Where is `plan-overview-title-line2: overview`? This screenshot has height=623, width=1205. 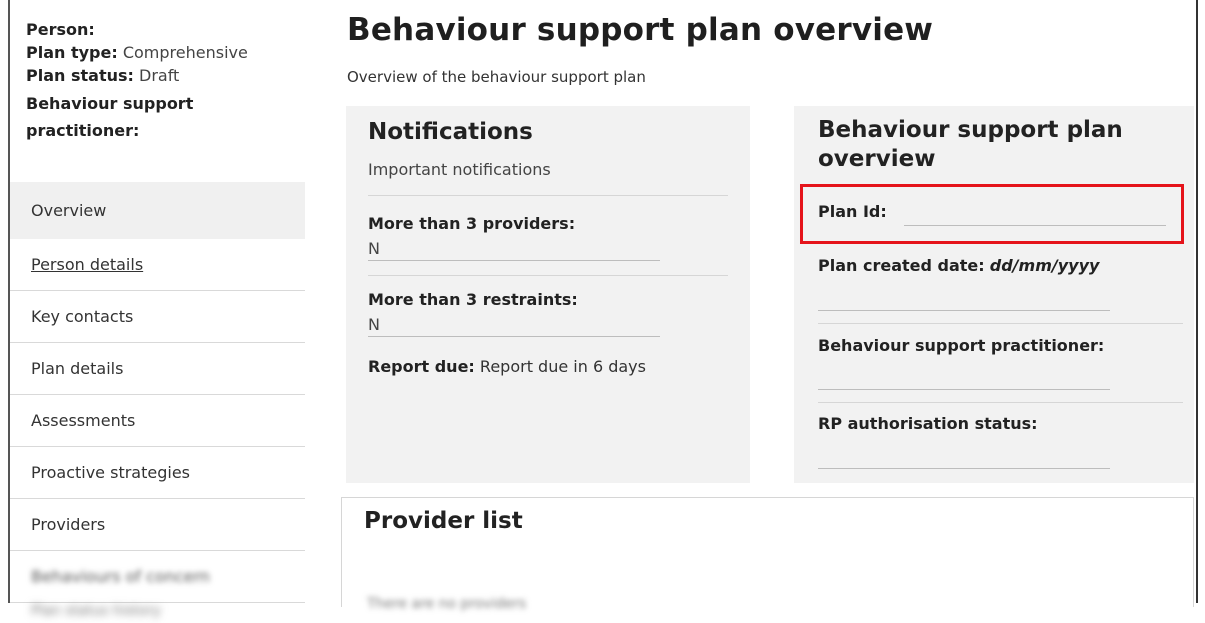 plan-overview-title-line2: overview is located at coordinates (877, 159).